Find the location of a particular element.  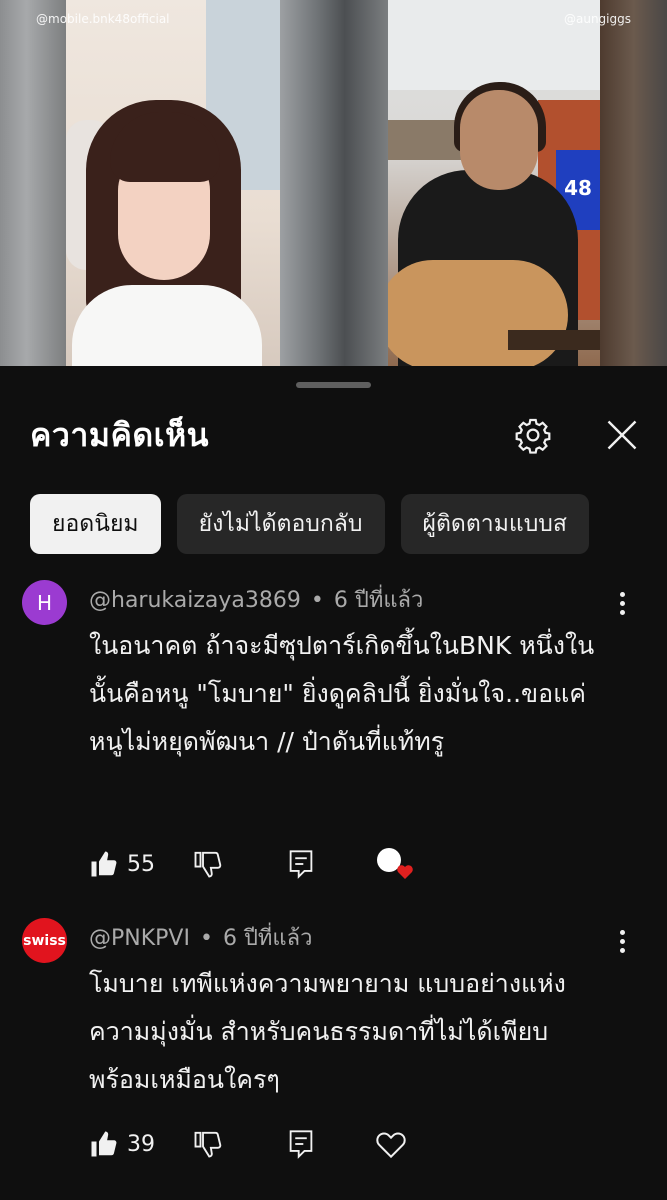

comment-author: @harukaizaya3869 is located at coordinates (195, 600).